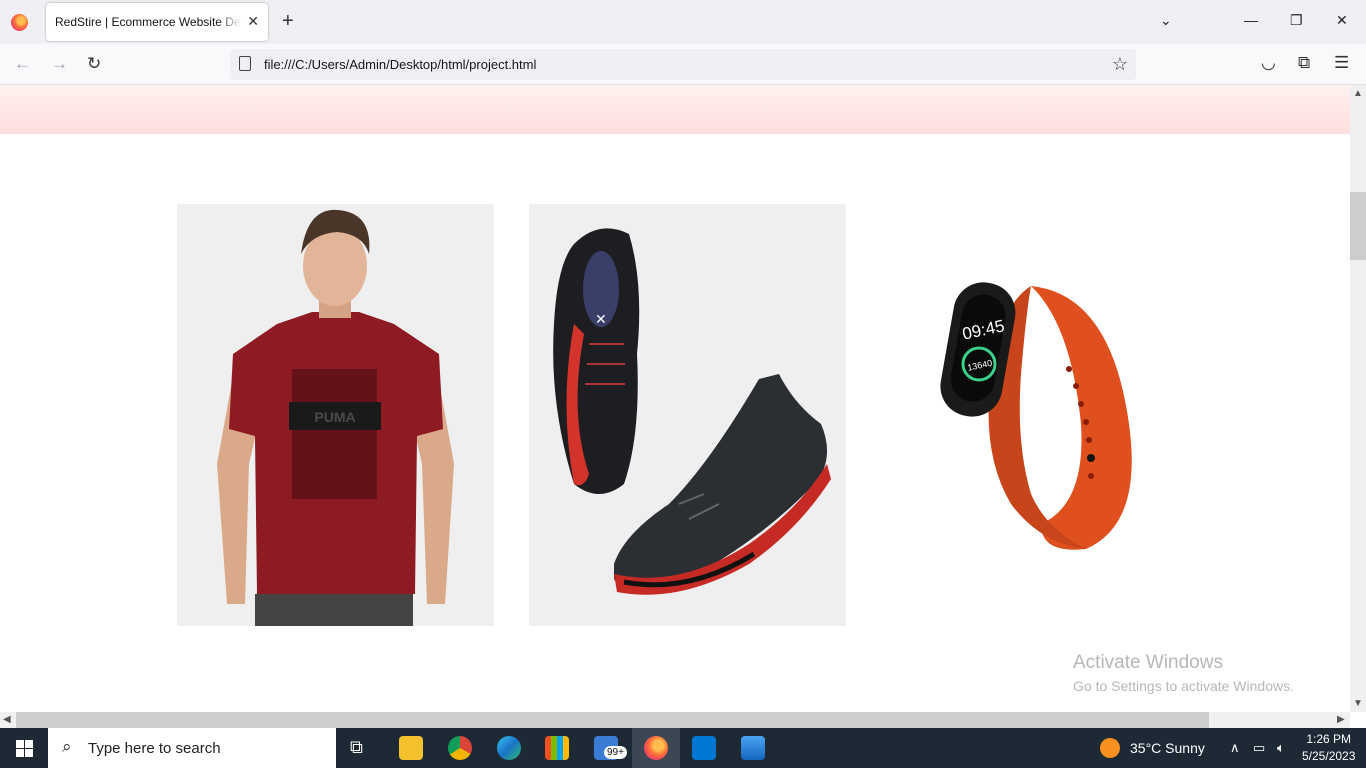 The width and height of the screenshot is (1366, 768). I want to click on close-window-button: ✕, so click(1342, 20).